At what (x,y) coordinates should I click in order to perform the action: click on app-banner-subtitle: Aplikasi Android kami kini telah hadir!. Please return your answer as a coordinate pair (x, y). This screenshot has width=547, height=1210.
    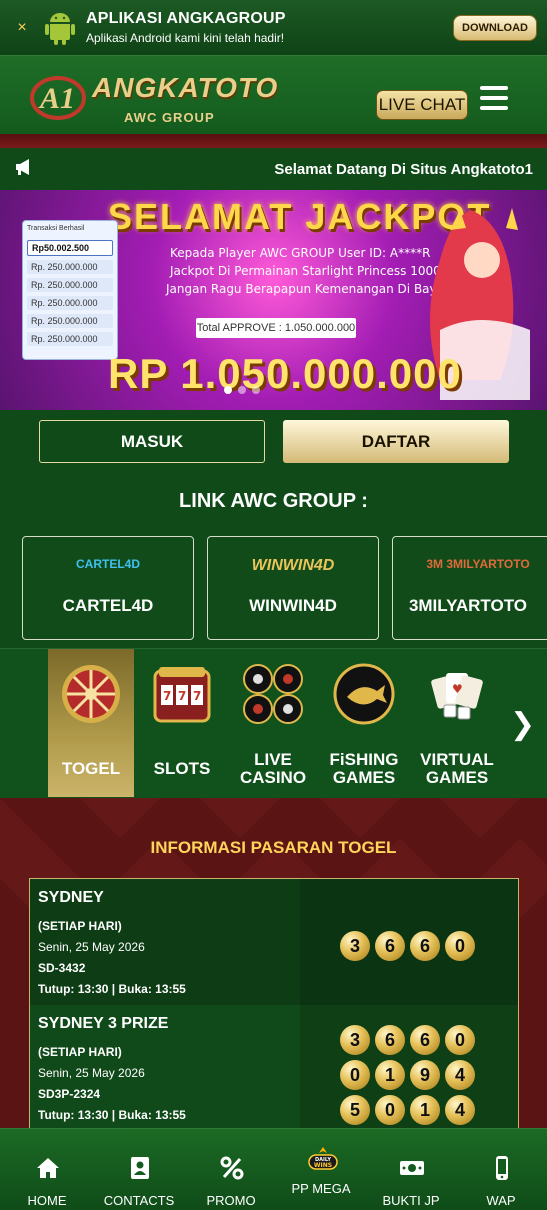
    Looking at the image, I should click on (185, 38).